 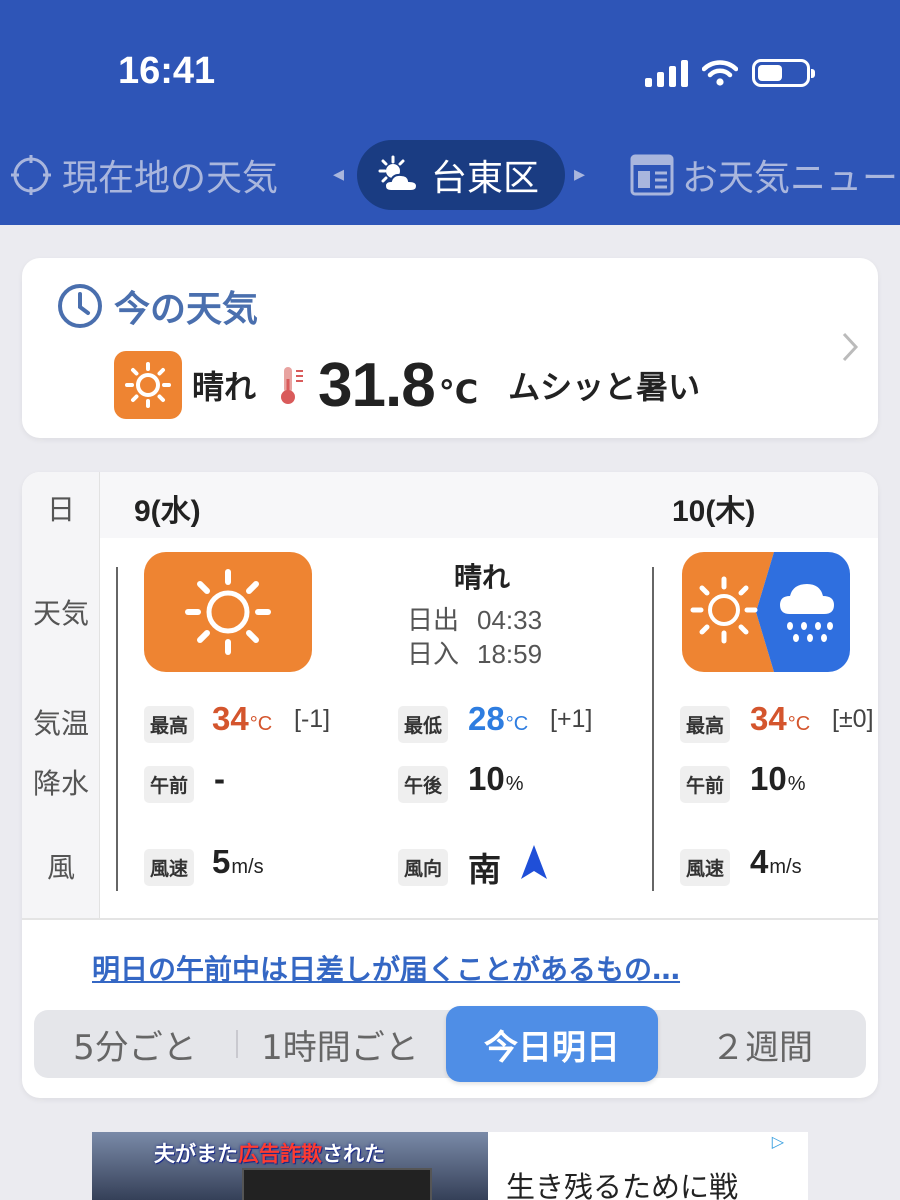 What do you see at coordinates (705, 724) in the screenshot?
I see `day2-high-label: 最高` at bounding box center [705, 724].